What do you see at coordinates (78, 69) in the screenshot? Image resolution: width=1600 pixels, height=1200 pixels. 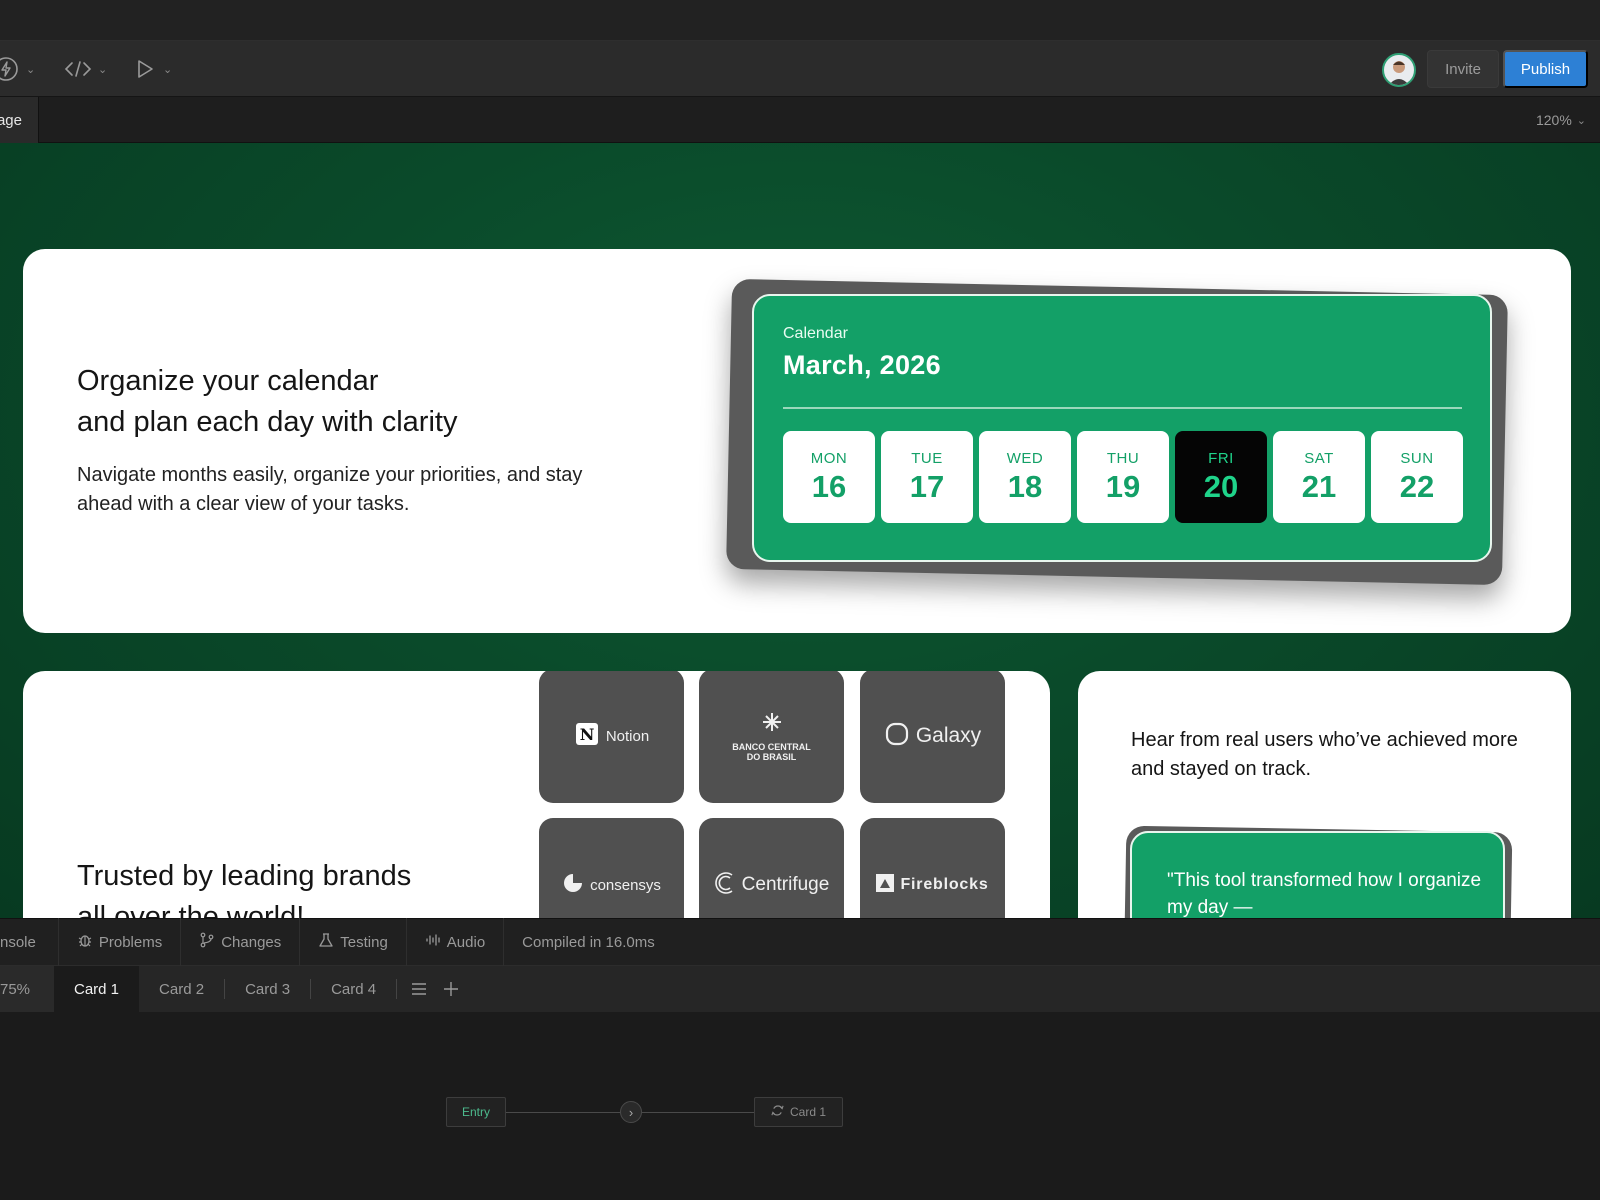 I see `code-icon` at bounding box center [78, 69].